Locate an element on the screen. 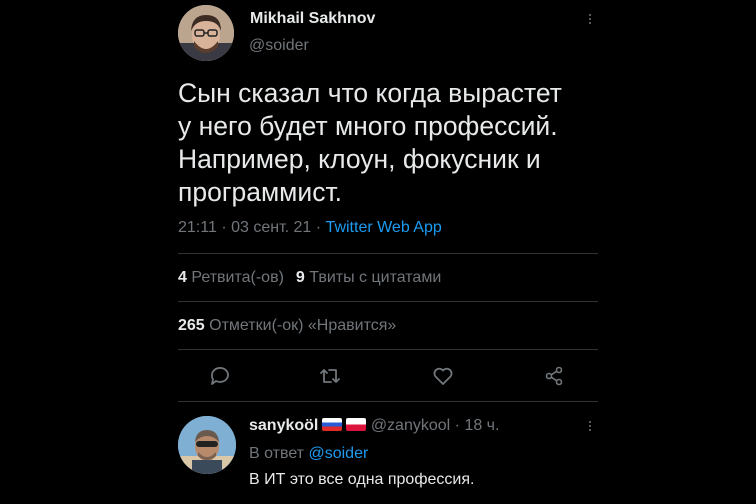  author-avatar-image is located at coordinates (206, 33).